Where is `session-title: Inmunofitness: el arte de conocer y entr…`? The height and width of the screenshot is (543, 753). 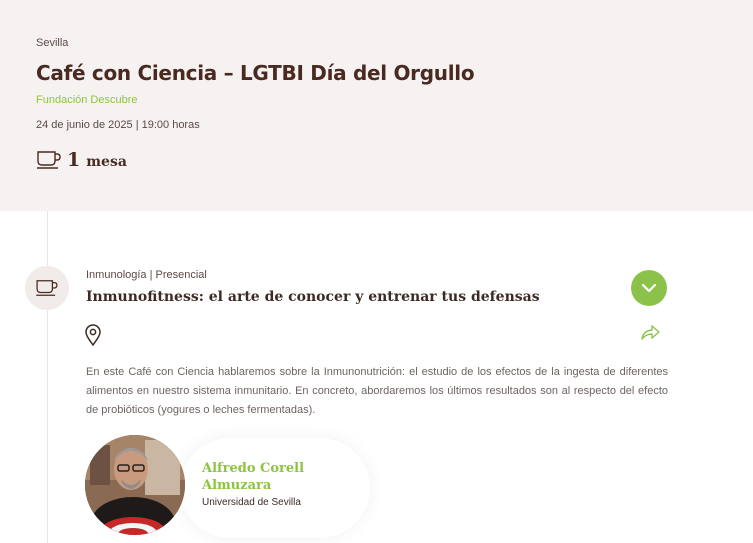
session-title: Inmunofitness: el arte de conocer y entr… is located at coordinates (313, 297).